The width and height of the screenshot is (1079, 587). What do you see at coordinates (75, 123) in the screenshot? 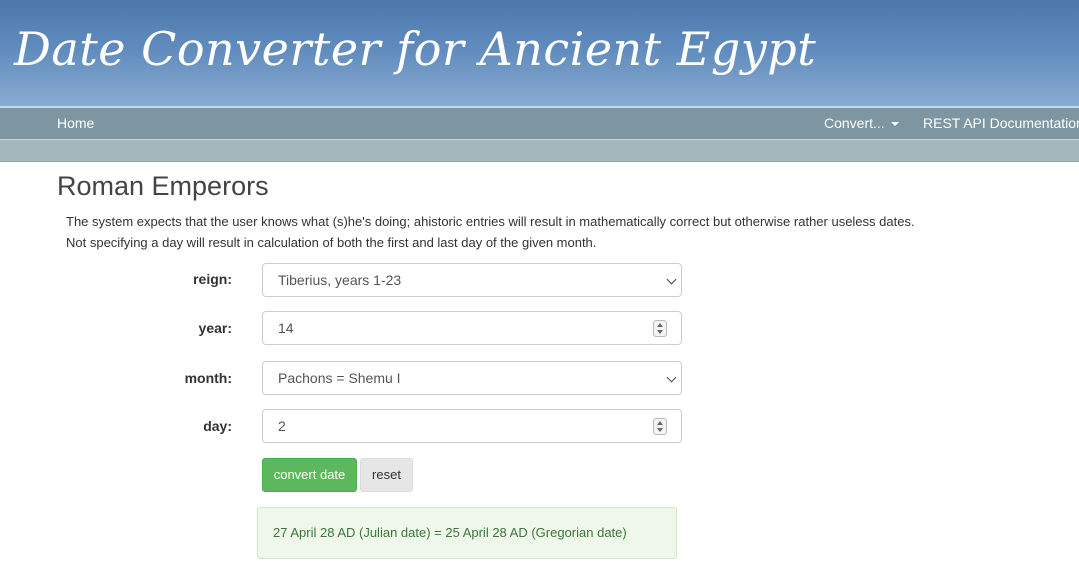
I see `nav-home-link: Home` at bounding box center [75, 123].